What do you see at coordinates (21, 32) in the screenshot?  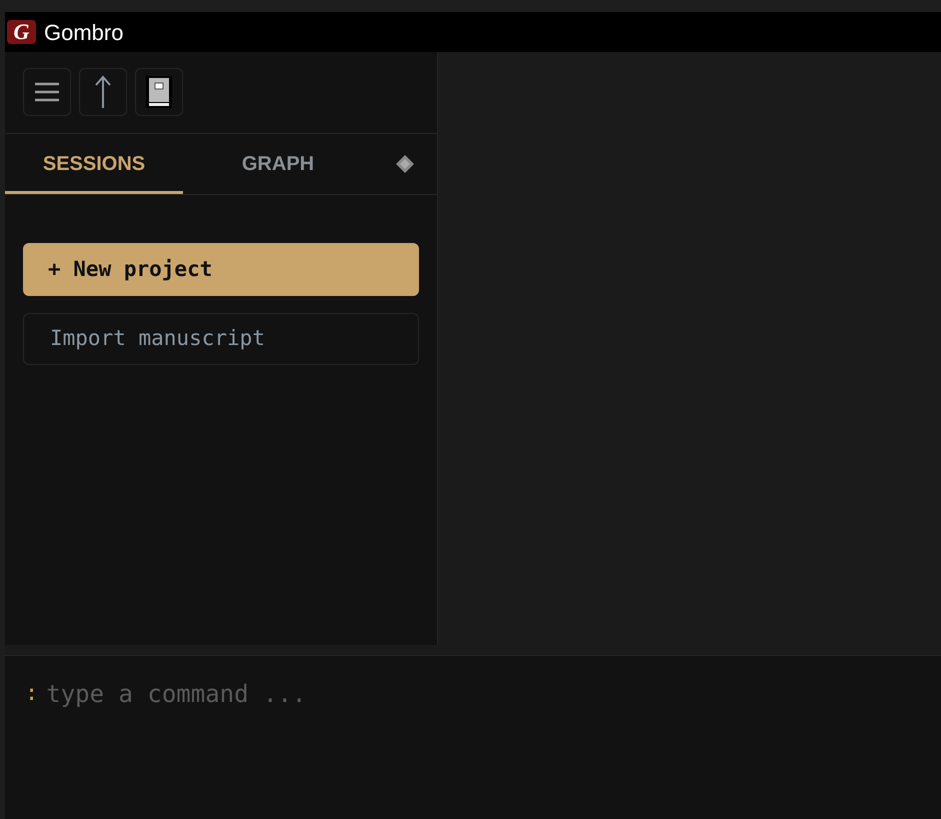 I see `app-logo: G` at bounding box center [21, 32].